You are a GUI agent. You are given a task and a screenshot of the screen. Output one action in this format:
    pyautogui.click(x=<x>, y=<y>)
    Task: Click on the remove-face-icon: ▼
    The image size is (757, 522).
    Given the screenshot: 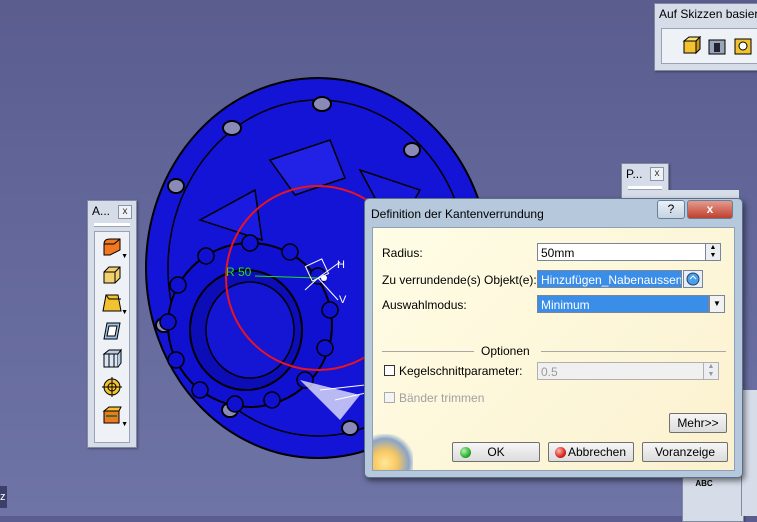 What is the action you would take?
    pyautogui.click(x=113, y=415)
    